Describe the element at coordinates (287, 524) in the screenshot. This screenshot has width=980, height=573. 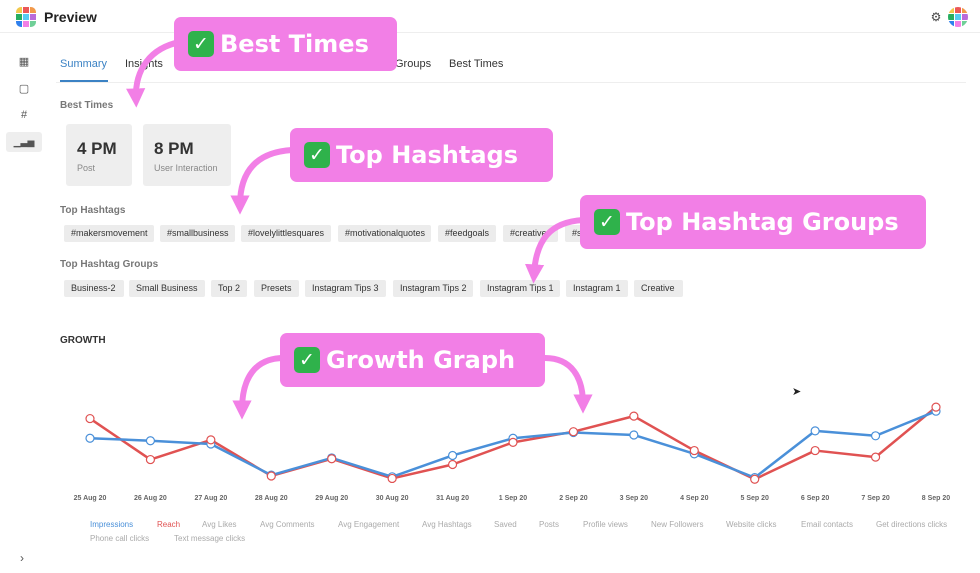
I see `legend-item-avg-comments: Avg Comments` at that location.